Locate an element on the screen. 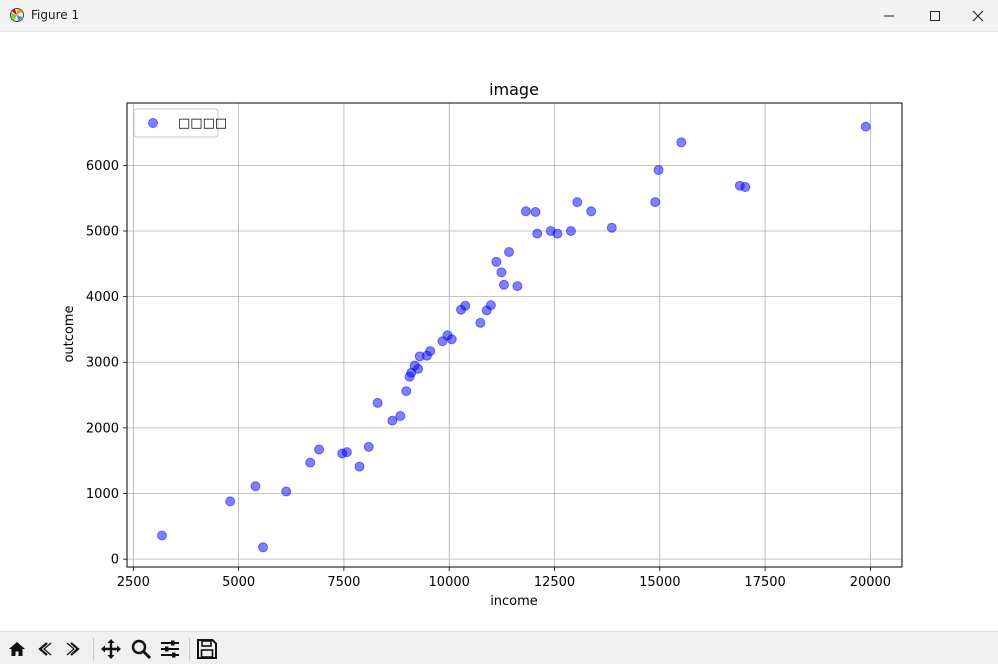 The image size is (998, 664). x-tick-label: 17500 is located at coordinates (764, 582).